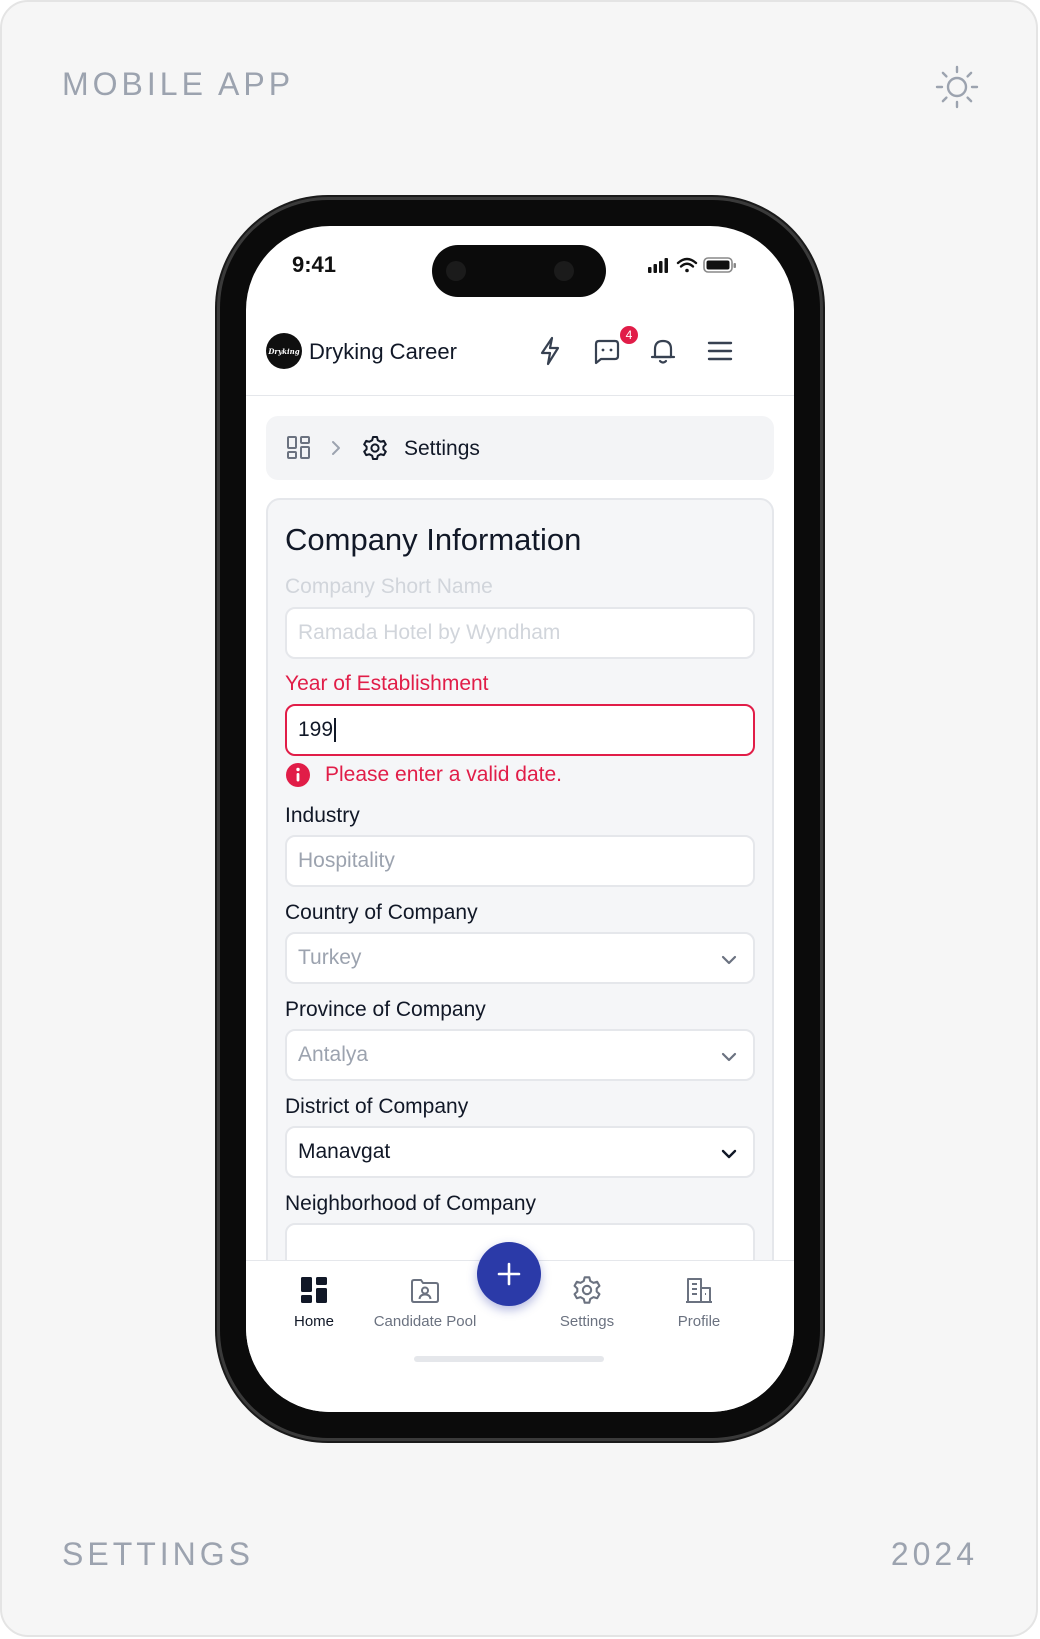 This screenshot has width=1040, height=1639. I want to click on add-fab-button, so click(509, 1274).